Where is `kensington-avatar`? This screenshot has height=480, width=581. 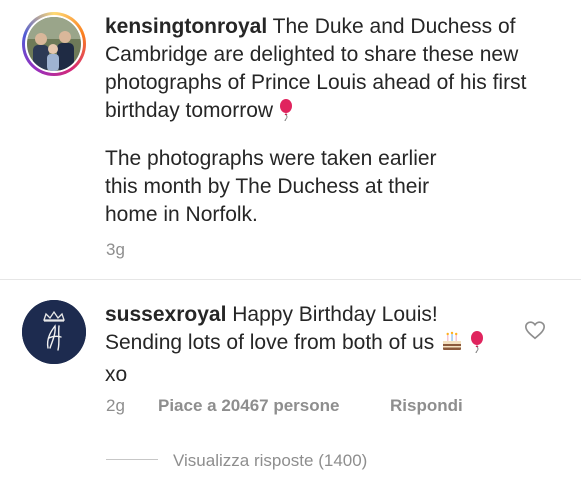
kensington-avatar is located at coordinates (54, 44).